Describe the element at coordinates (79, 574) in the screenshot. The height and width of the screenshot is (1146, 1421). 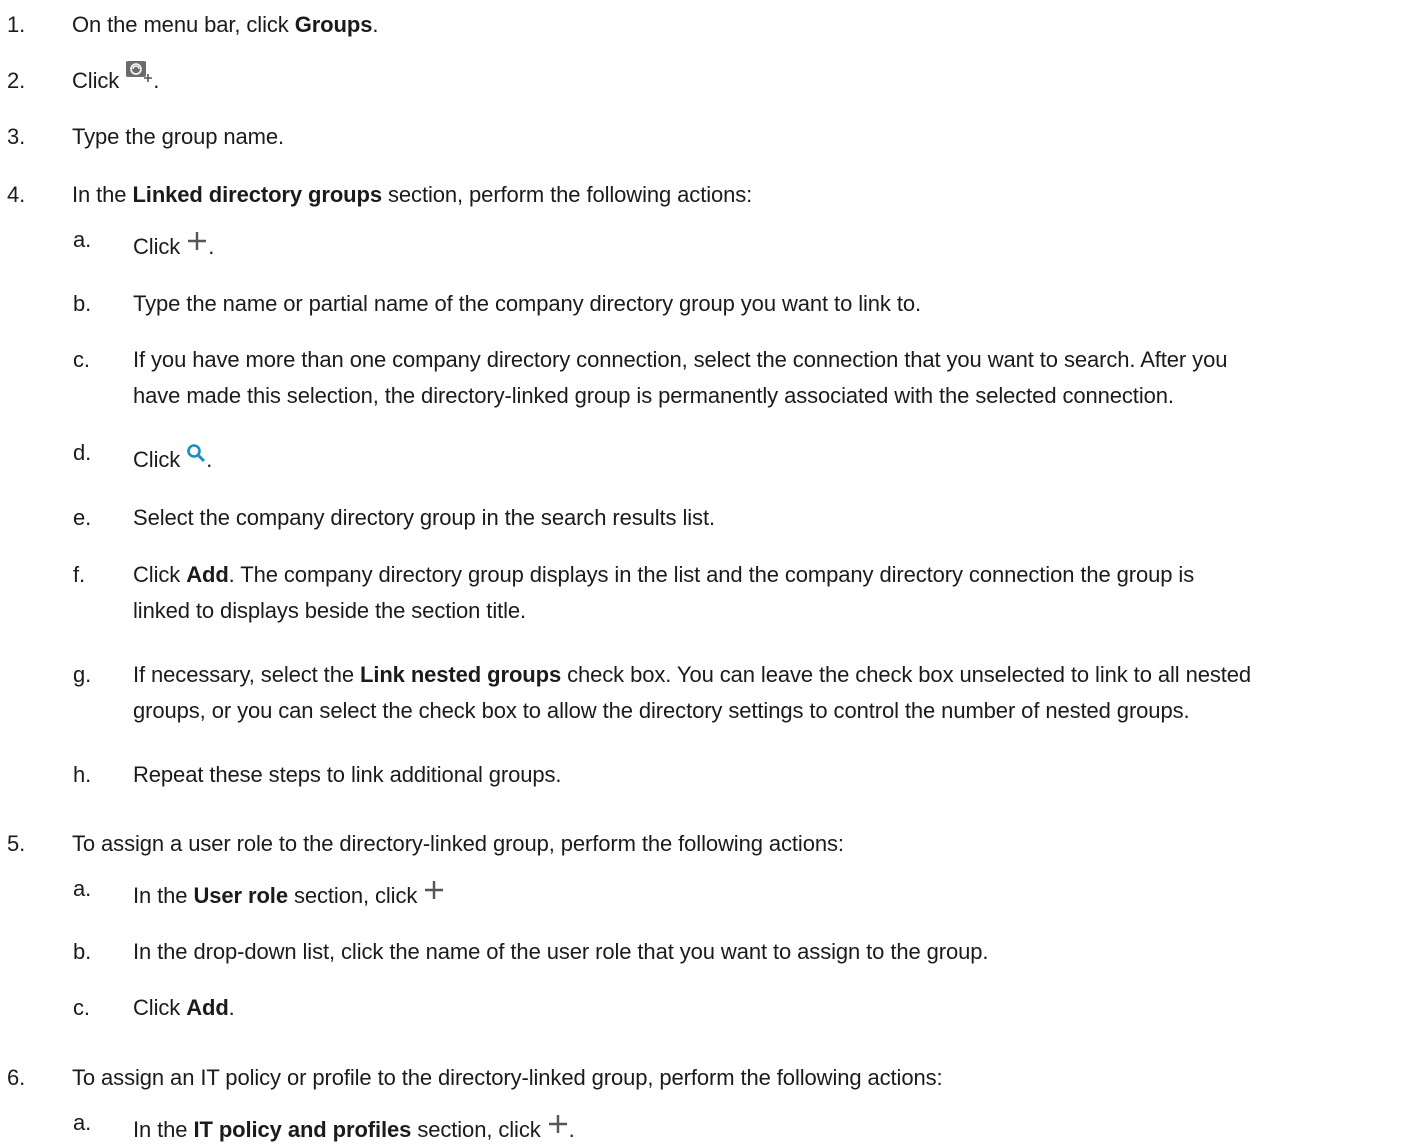
I see `substep-letter: f.` at that location.